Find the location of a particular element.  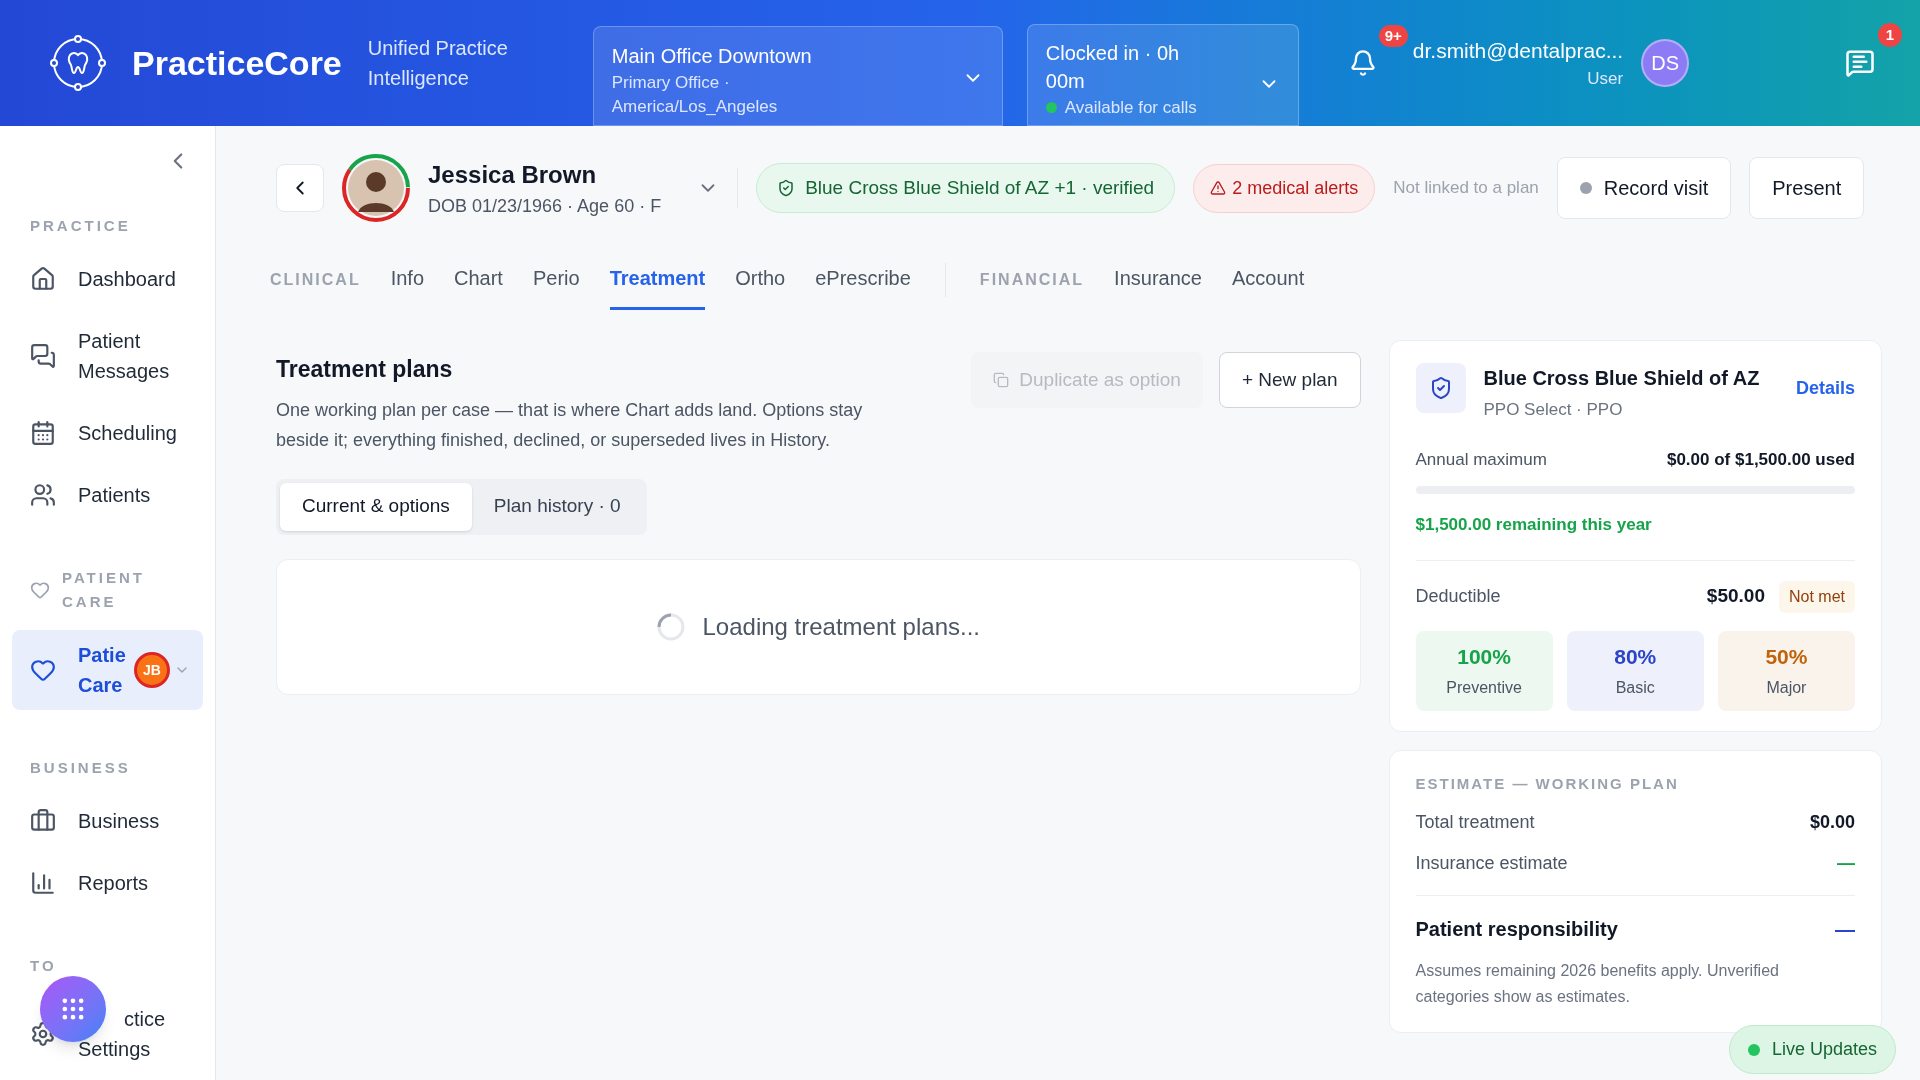

tab: Info is located at coordinates (407, 280).